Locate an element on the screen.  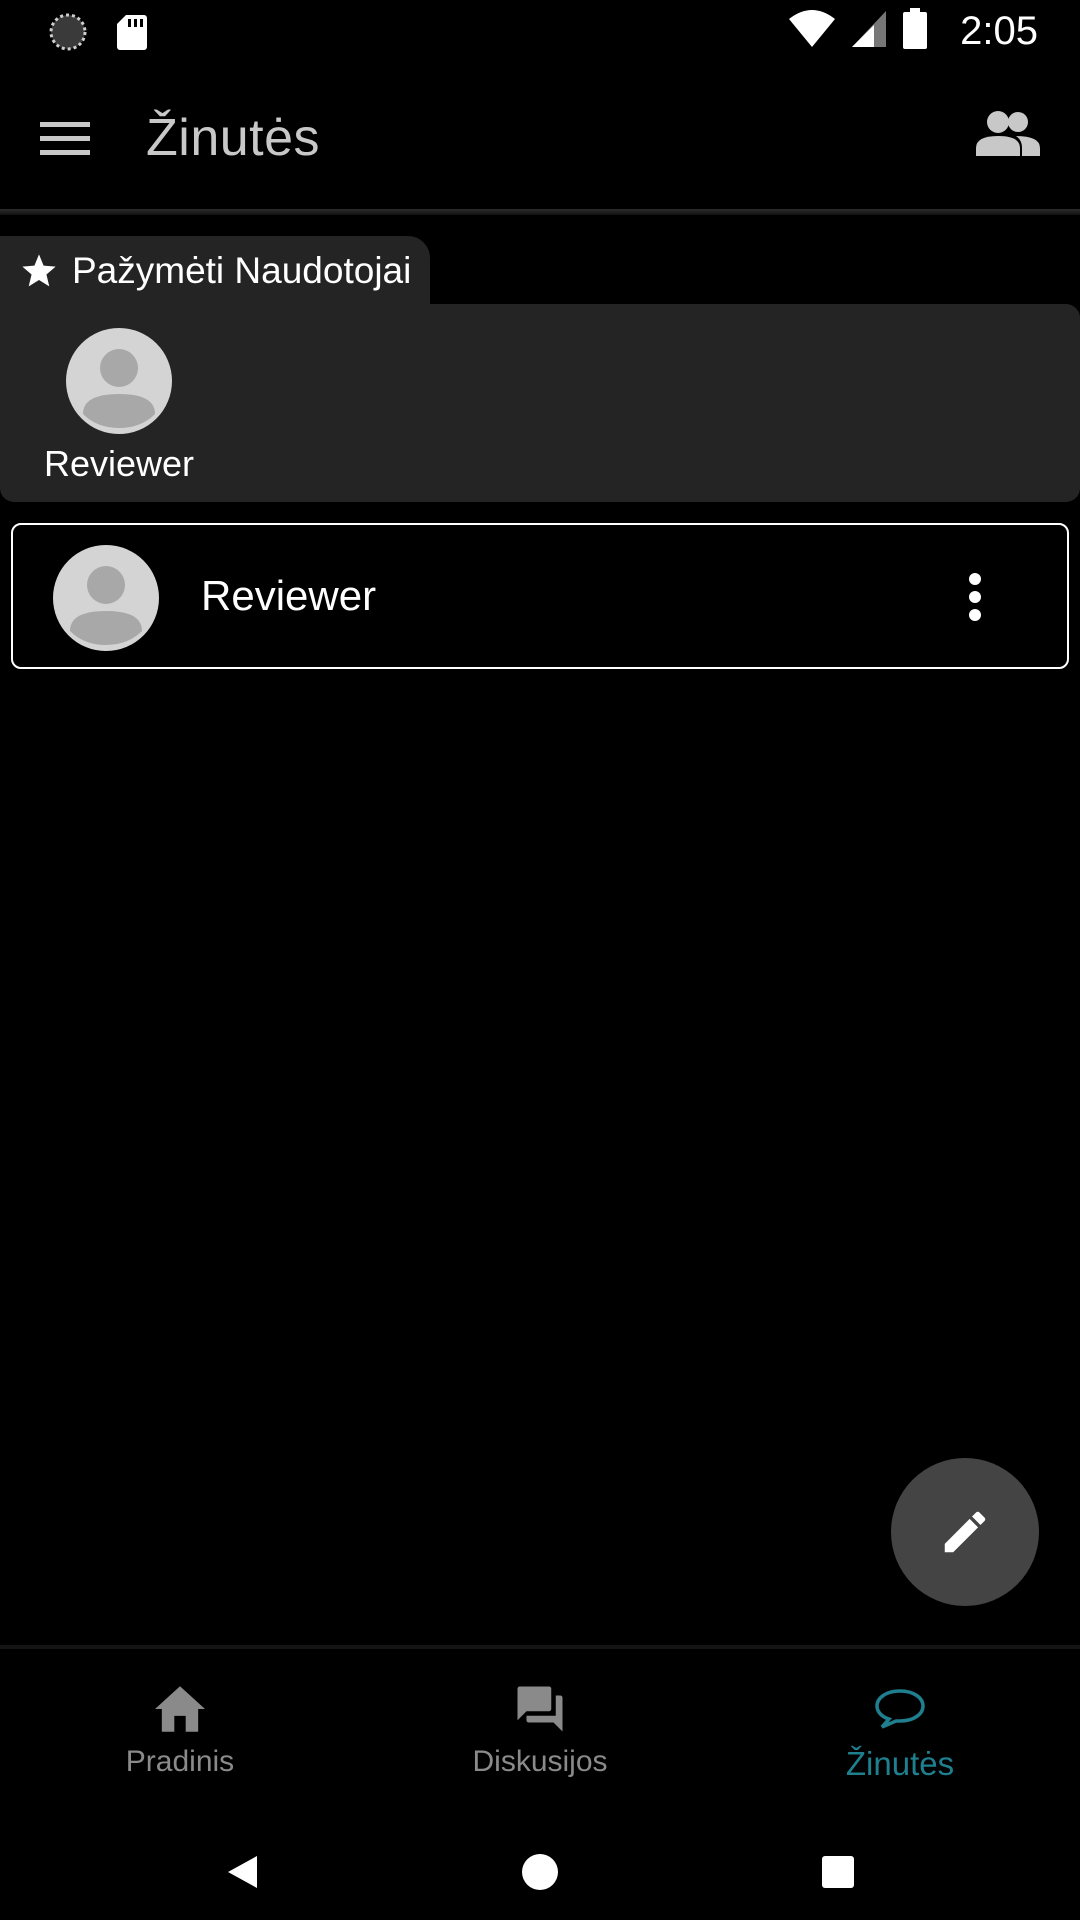
starred-users-label: Pažymėti Naudotojai is located at coordinates (242, 270).